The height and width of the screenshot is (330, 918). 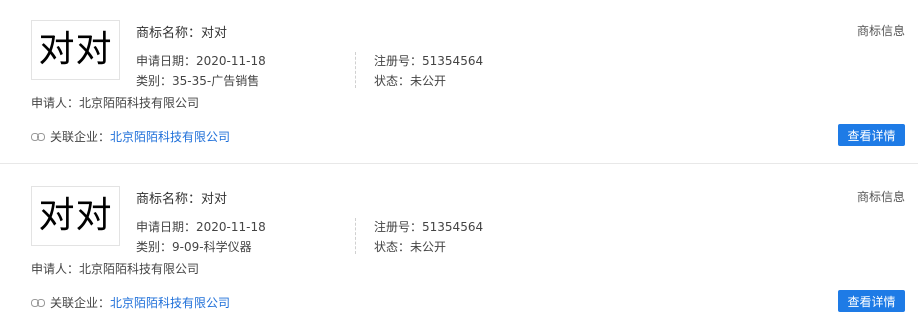 What do you see at coordinates (212, 247) in the screenshot?
I see `category-value: 9-09-科学仪器` at bounding box center [212, 247].